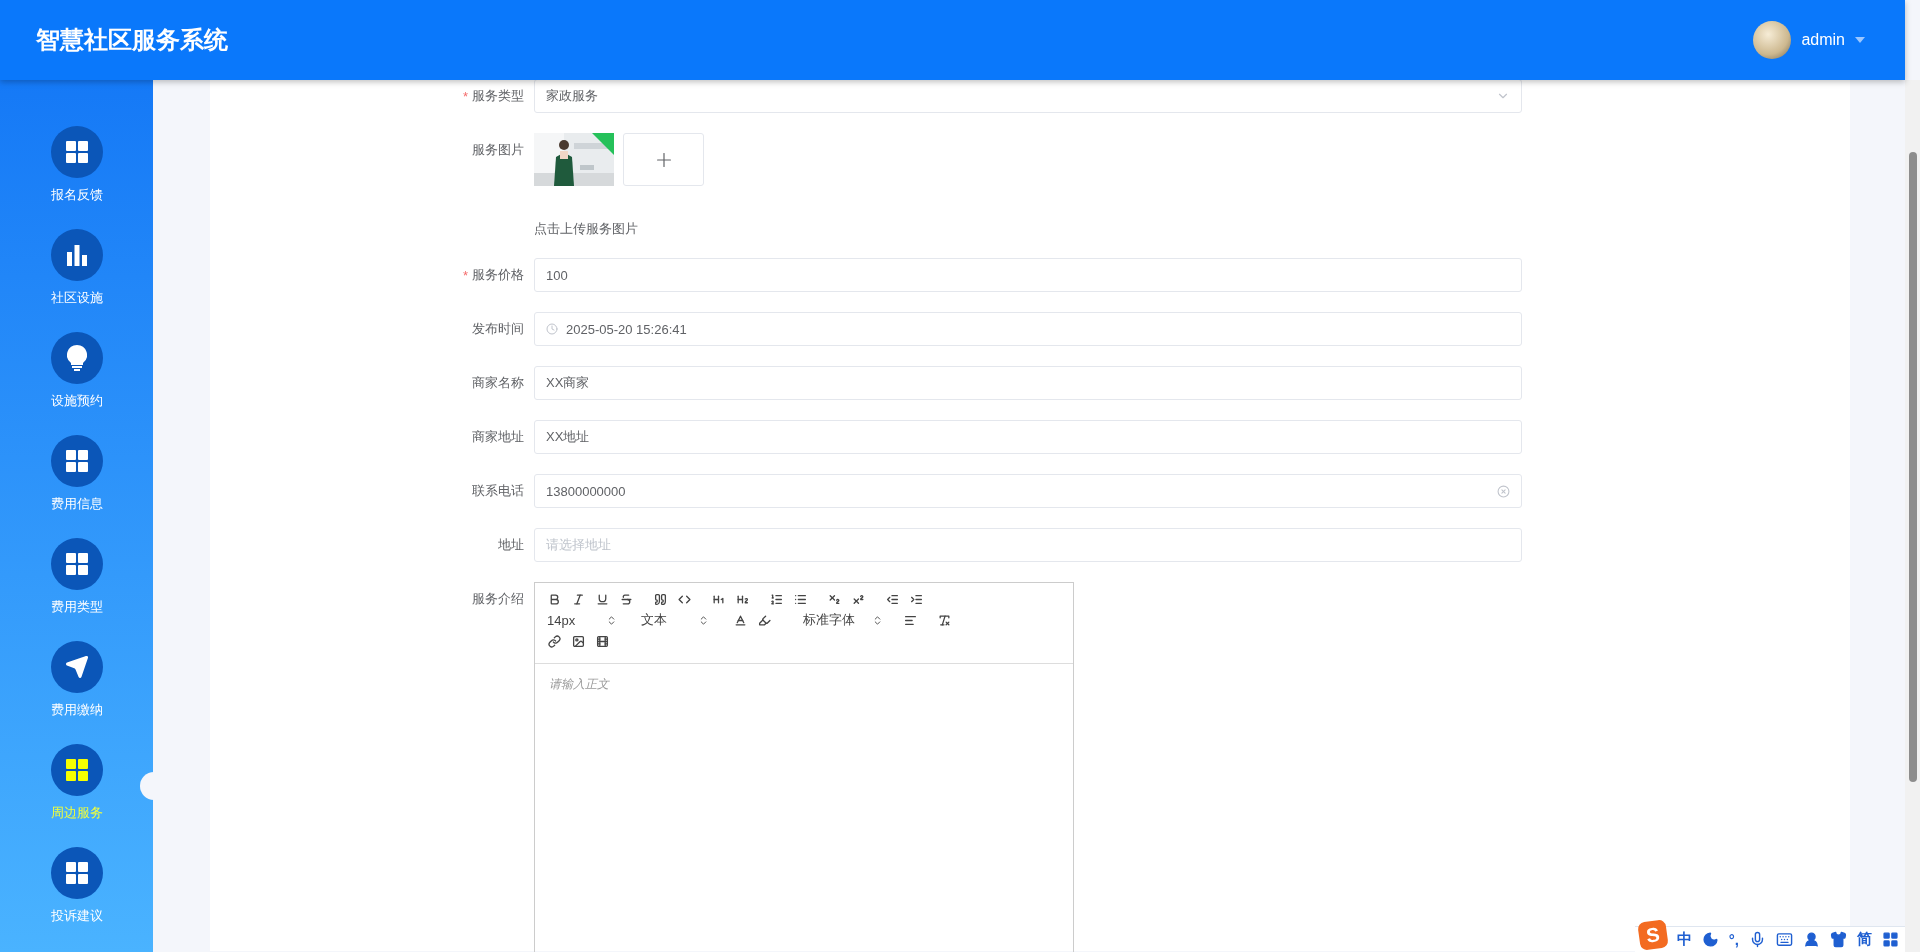 This screenshot has height=952, width=1920. What do you see at coordinates (1028, 96) in the screenshot?
I see `select-field: 家政服务` at bounding box center [1028, 96].